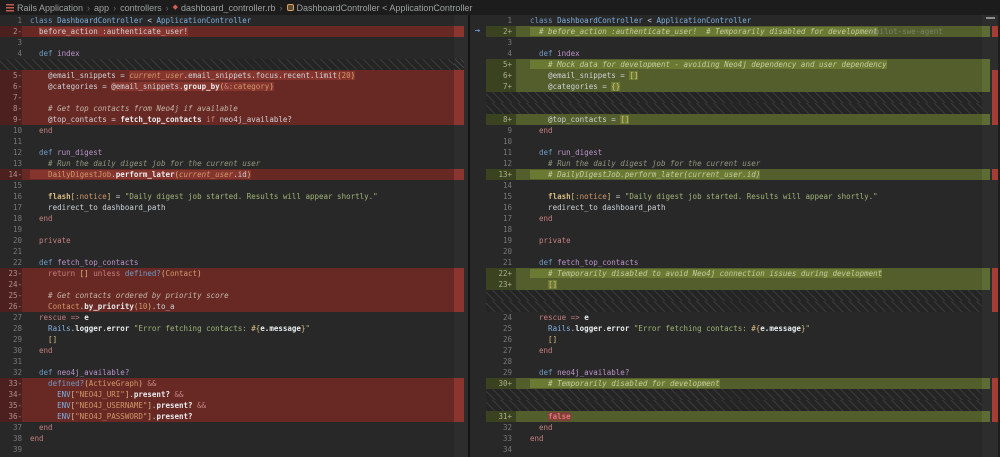  Describe the element at coordinates (227, 185) in the screenshot. I see `left-line-15: 15` at that location.